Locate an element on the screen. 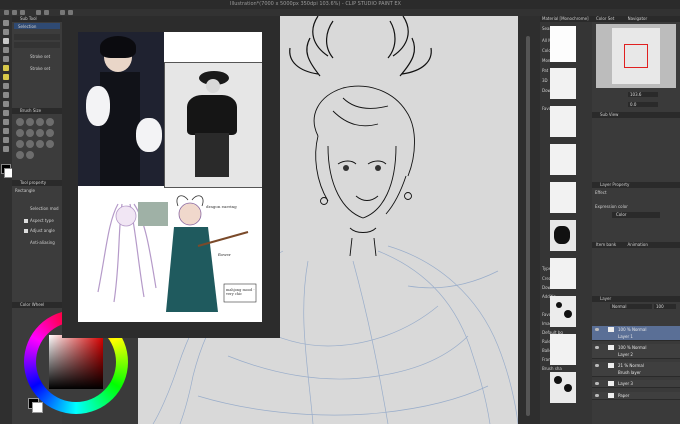  blend-icon is located at coordinates (6, 122).